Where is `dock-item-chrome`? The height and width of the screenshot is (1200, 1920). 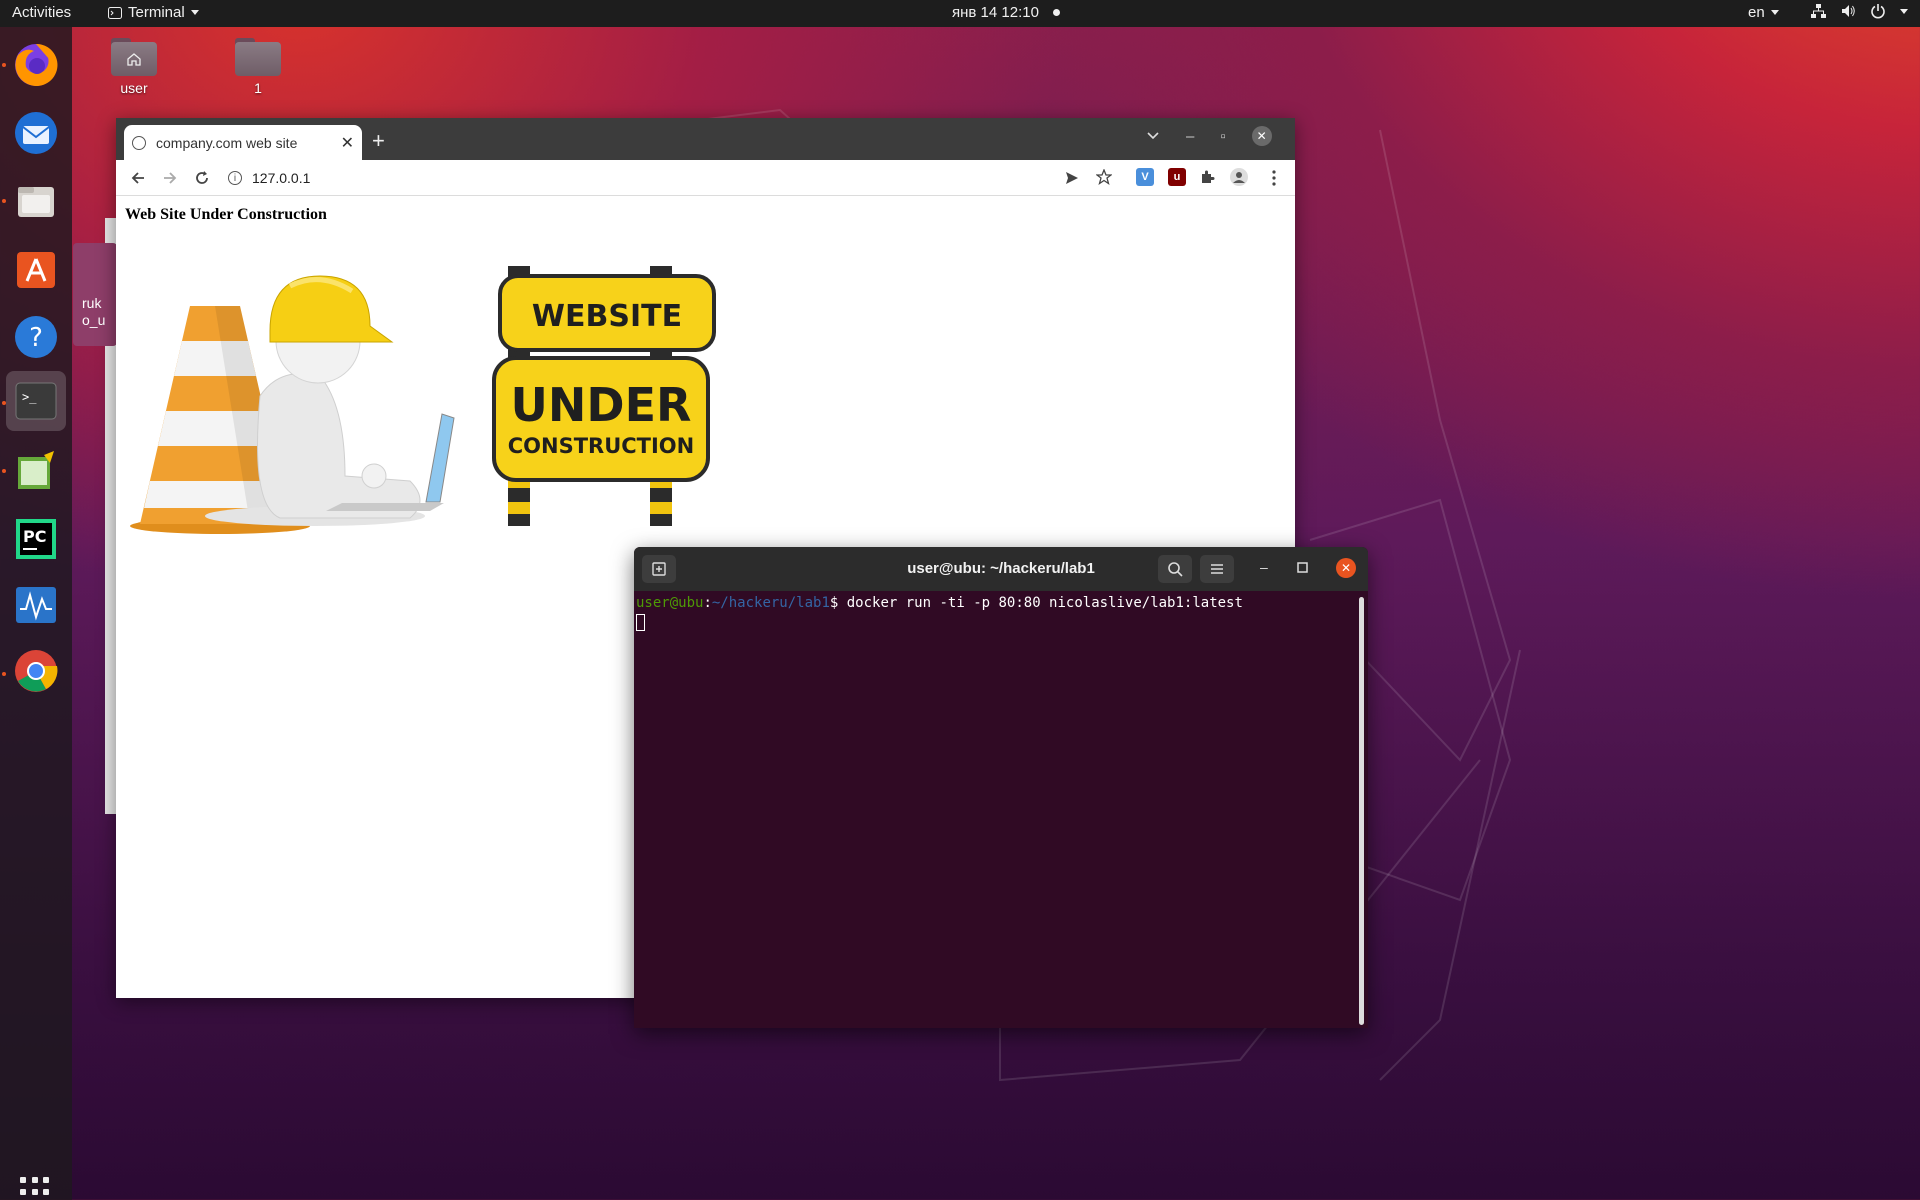 dock-item-chrome is located at coordinates (36, 671).